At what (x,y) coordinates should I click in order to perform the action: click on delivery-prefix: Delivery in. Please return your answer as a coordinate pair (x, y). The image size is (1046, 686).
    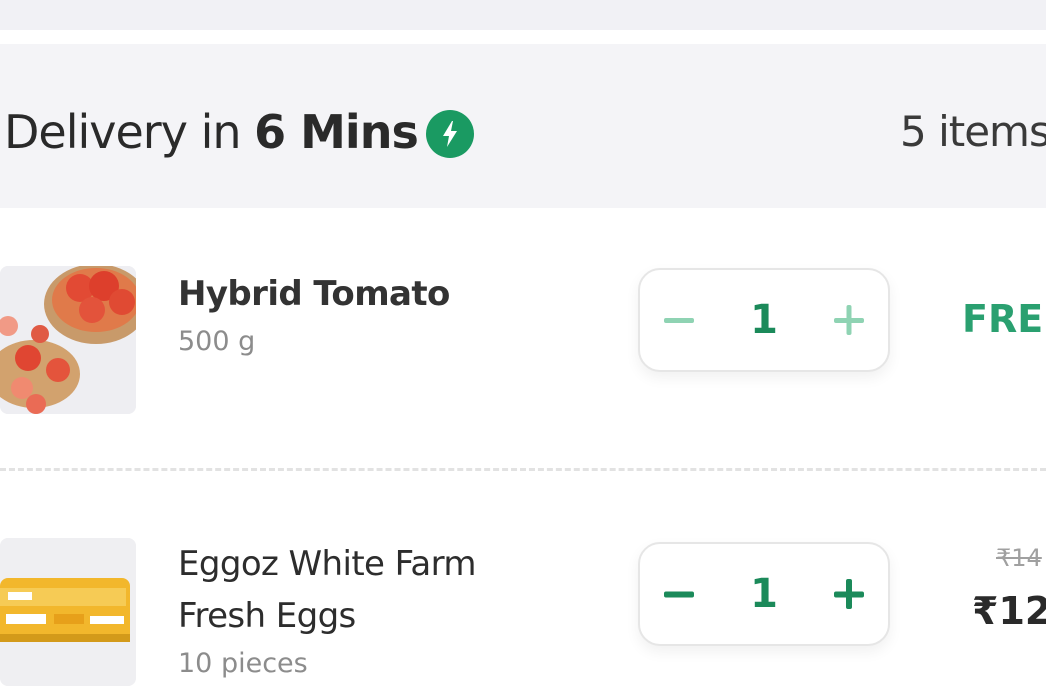
    Looking at the image, I should click on (129, 132).